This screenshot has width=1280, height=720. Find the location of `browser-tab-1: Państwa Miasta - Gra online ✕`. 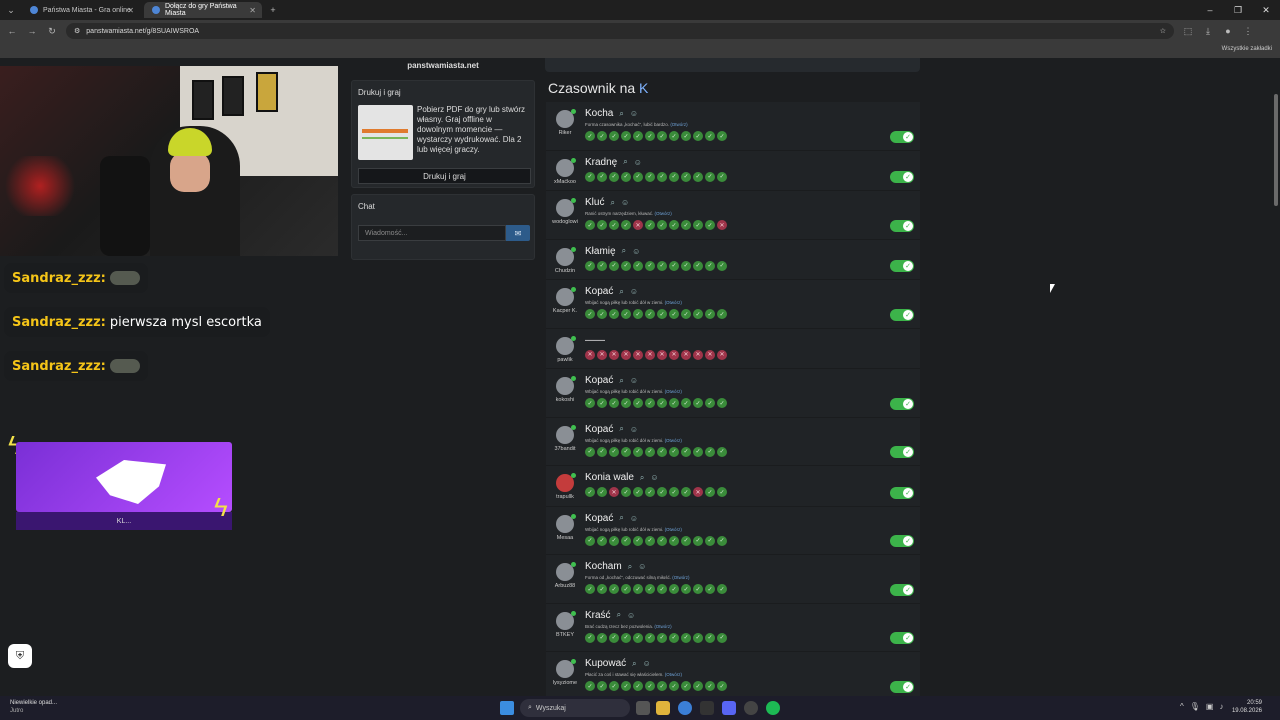

browser-tab-1: Państwa Miasta - Gra online ✕ is located at coordinates (81, 10).